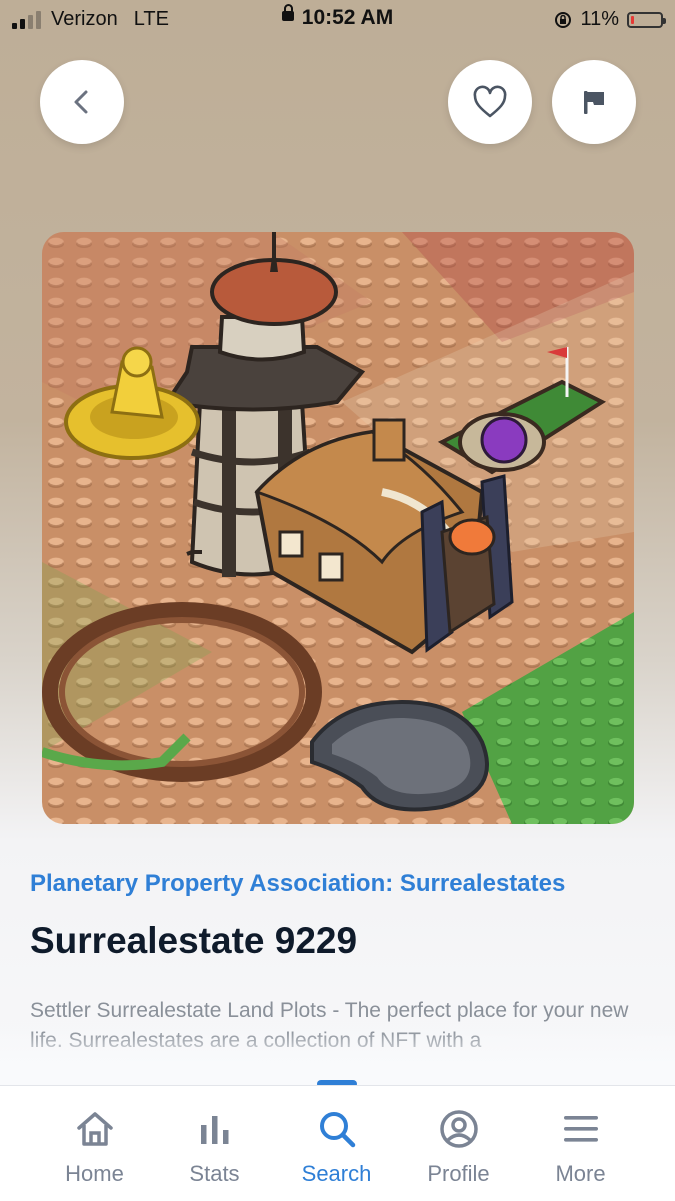  What do you see at coordinates (347, 17) in the screenshot?
I see `status-time: 10:52 AM` at bounding box center [347, 17].